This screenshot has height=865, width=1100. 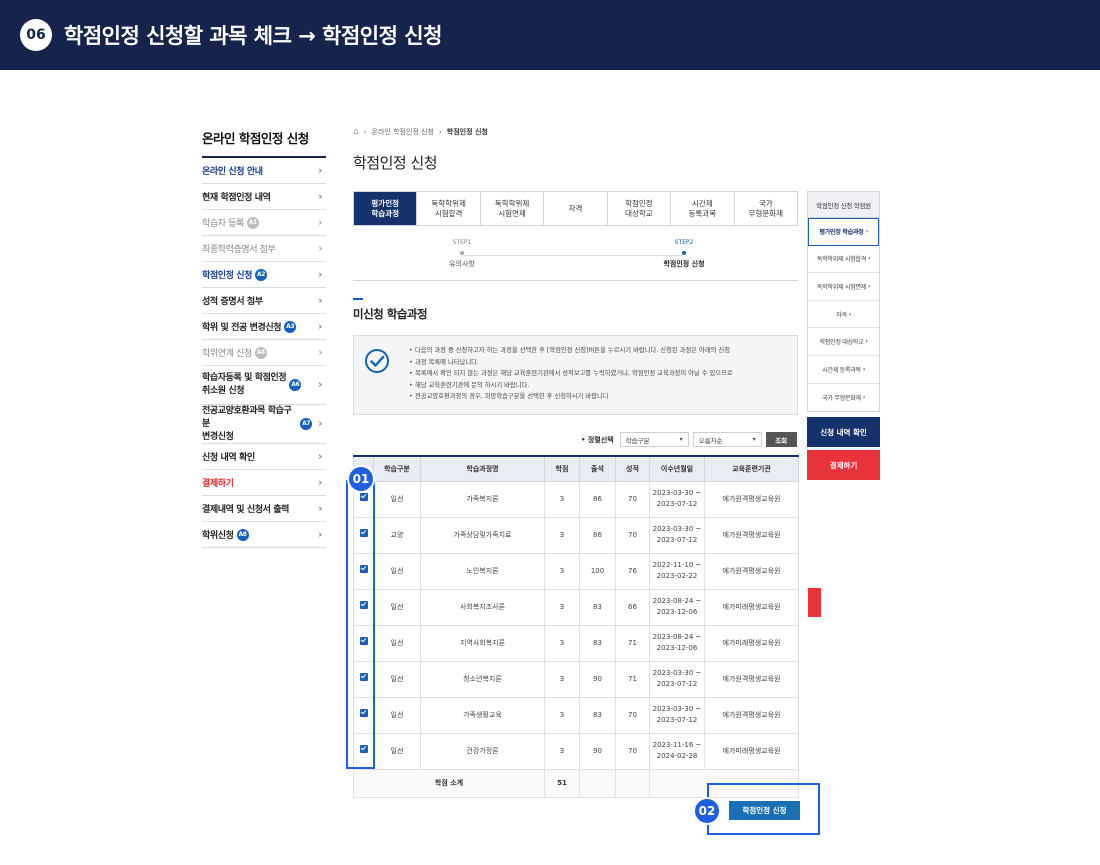 What do you see at coordinates (264, 483) in the screenshot?
I see `sidebar-item: 결제하기 ›` at bounding box center [264, 483].